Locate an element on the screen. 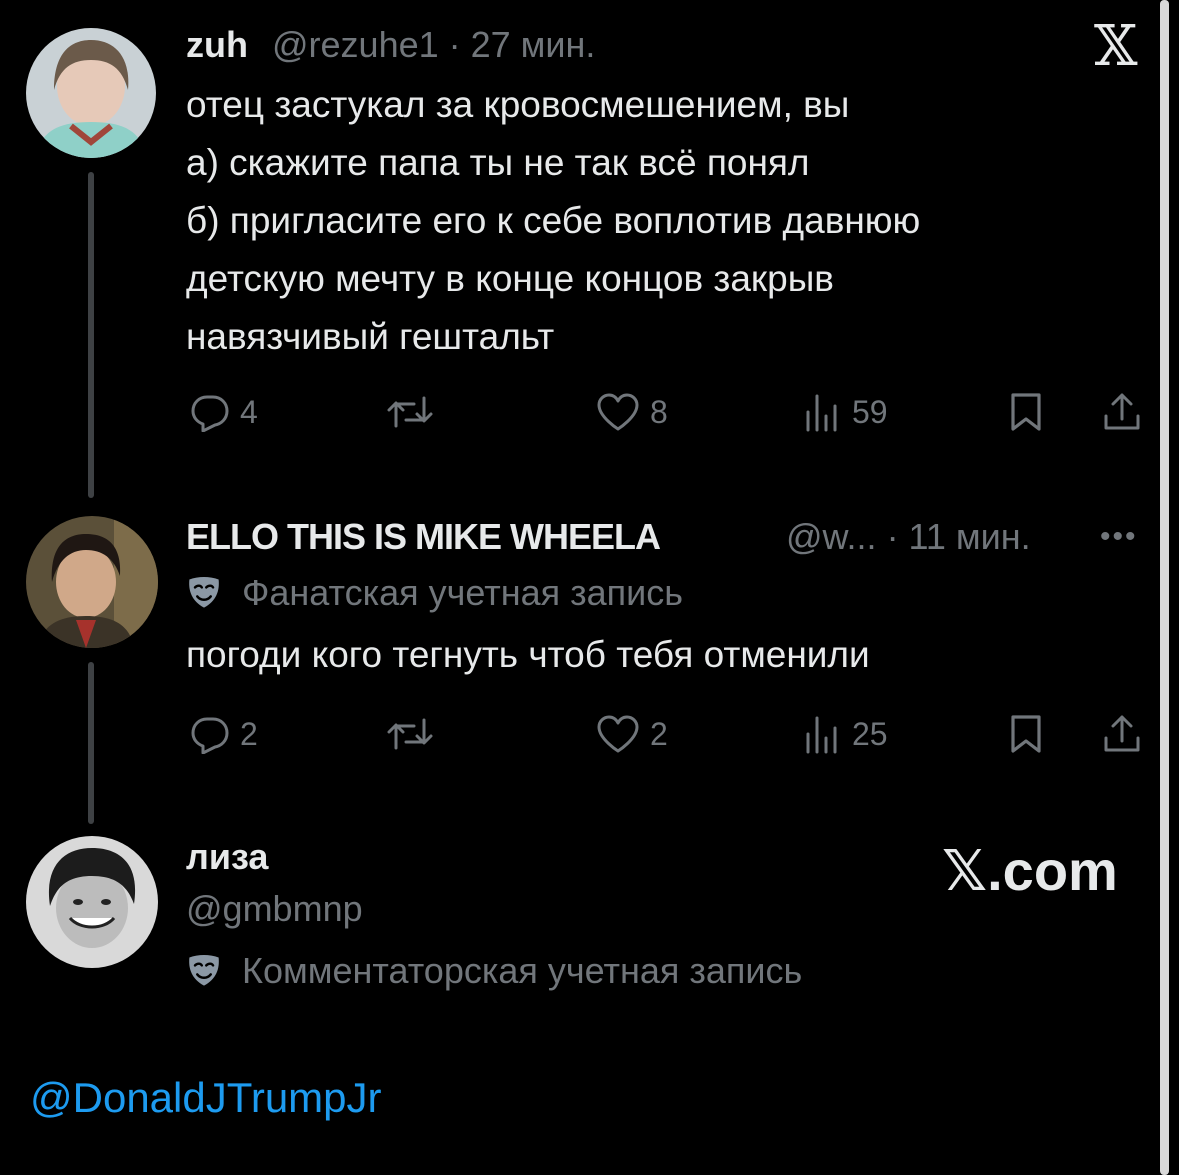  tweet2-text: погоди кого тегнуть чтоб тебя отменили is located at coordinates (528, 655).